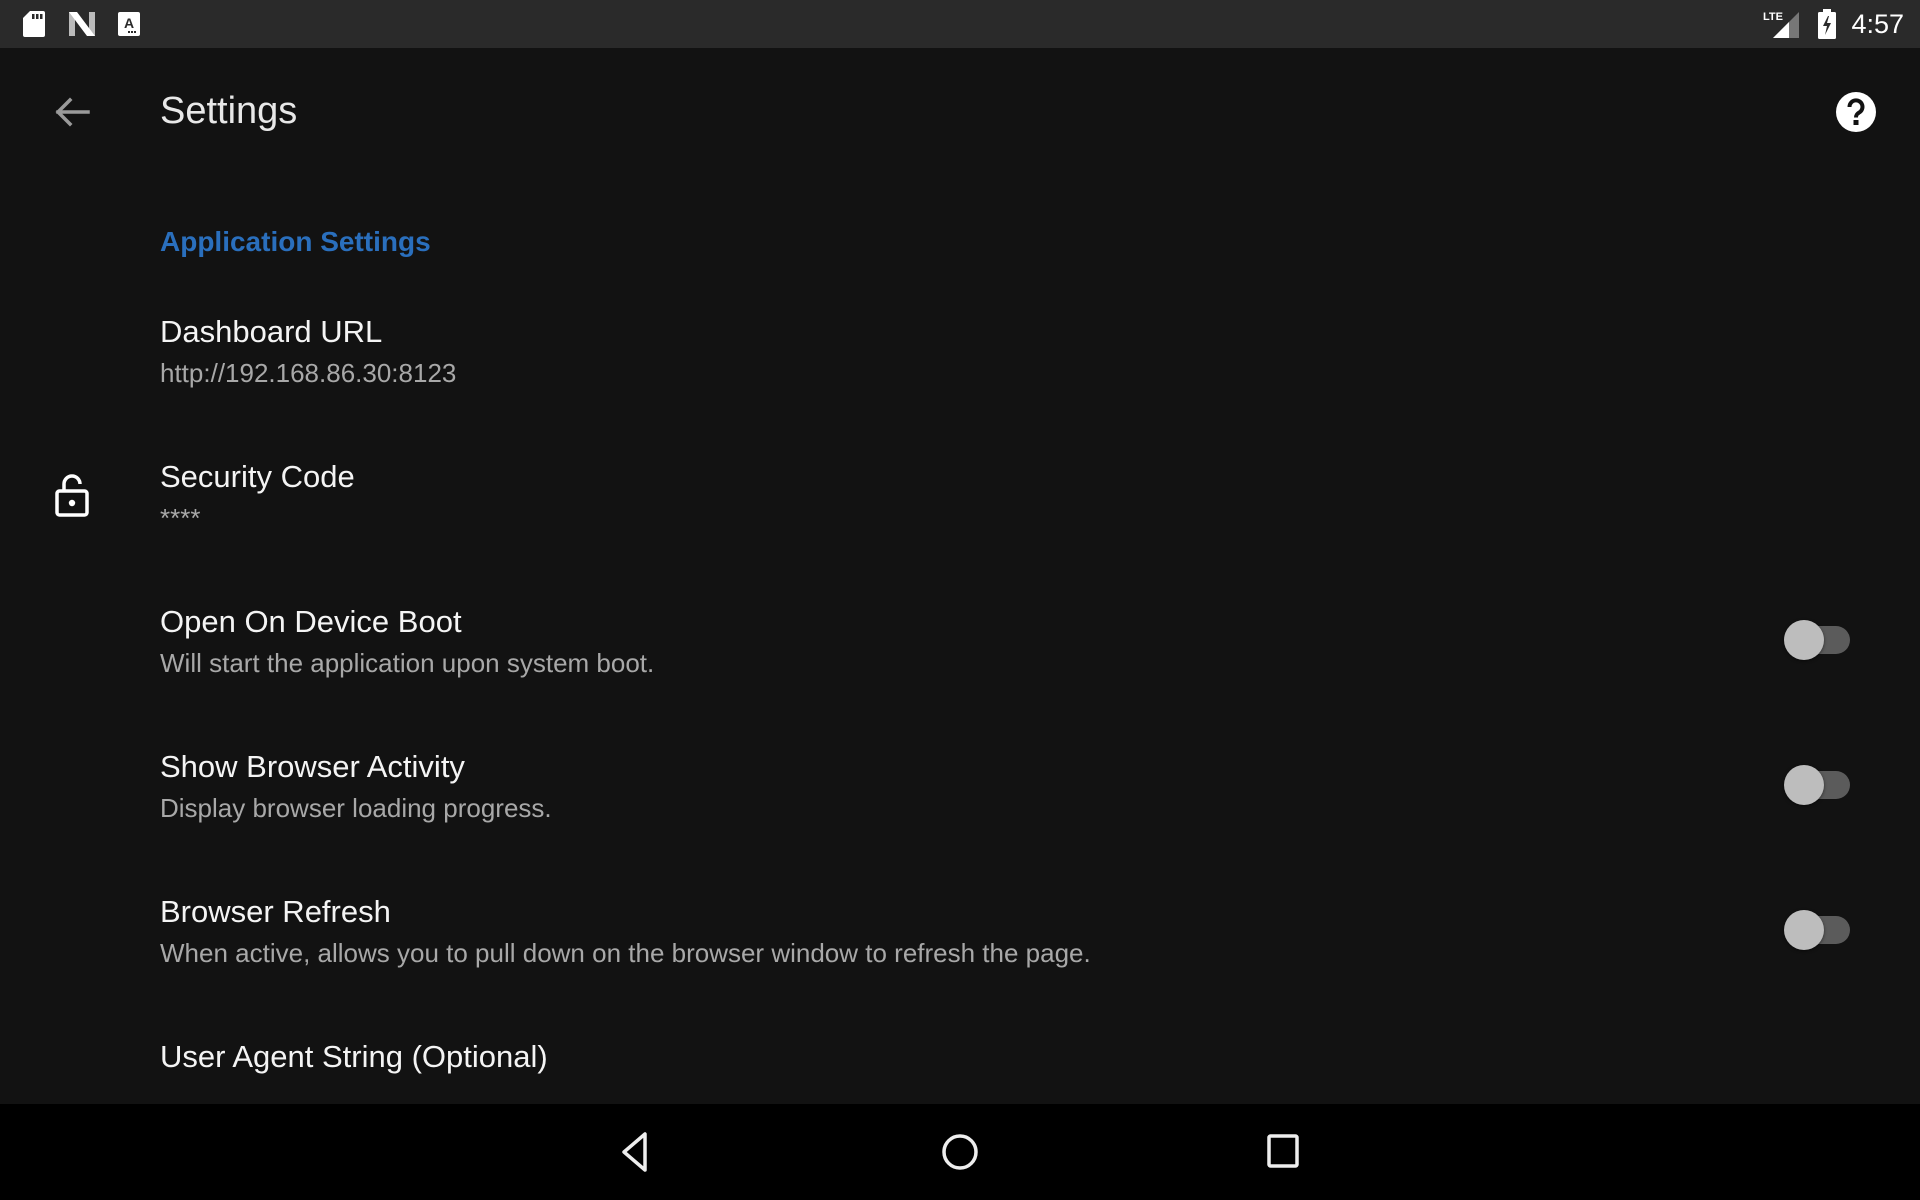 This screenshot has height=1200, width=1920. I want to click on help-circle-icon, so click(1856, 112).